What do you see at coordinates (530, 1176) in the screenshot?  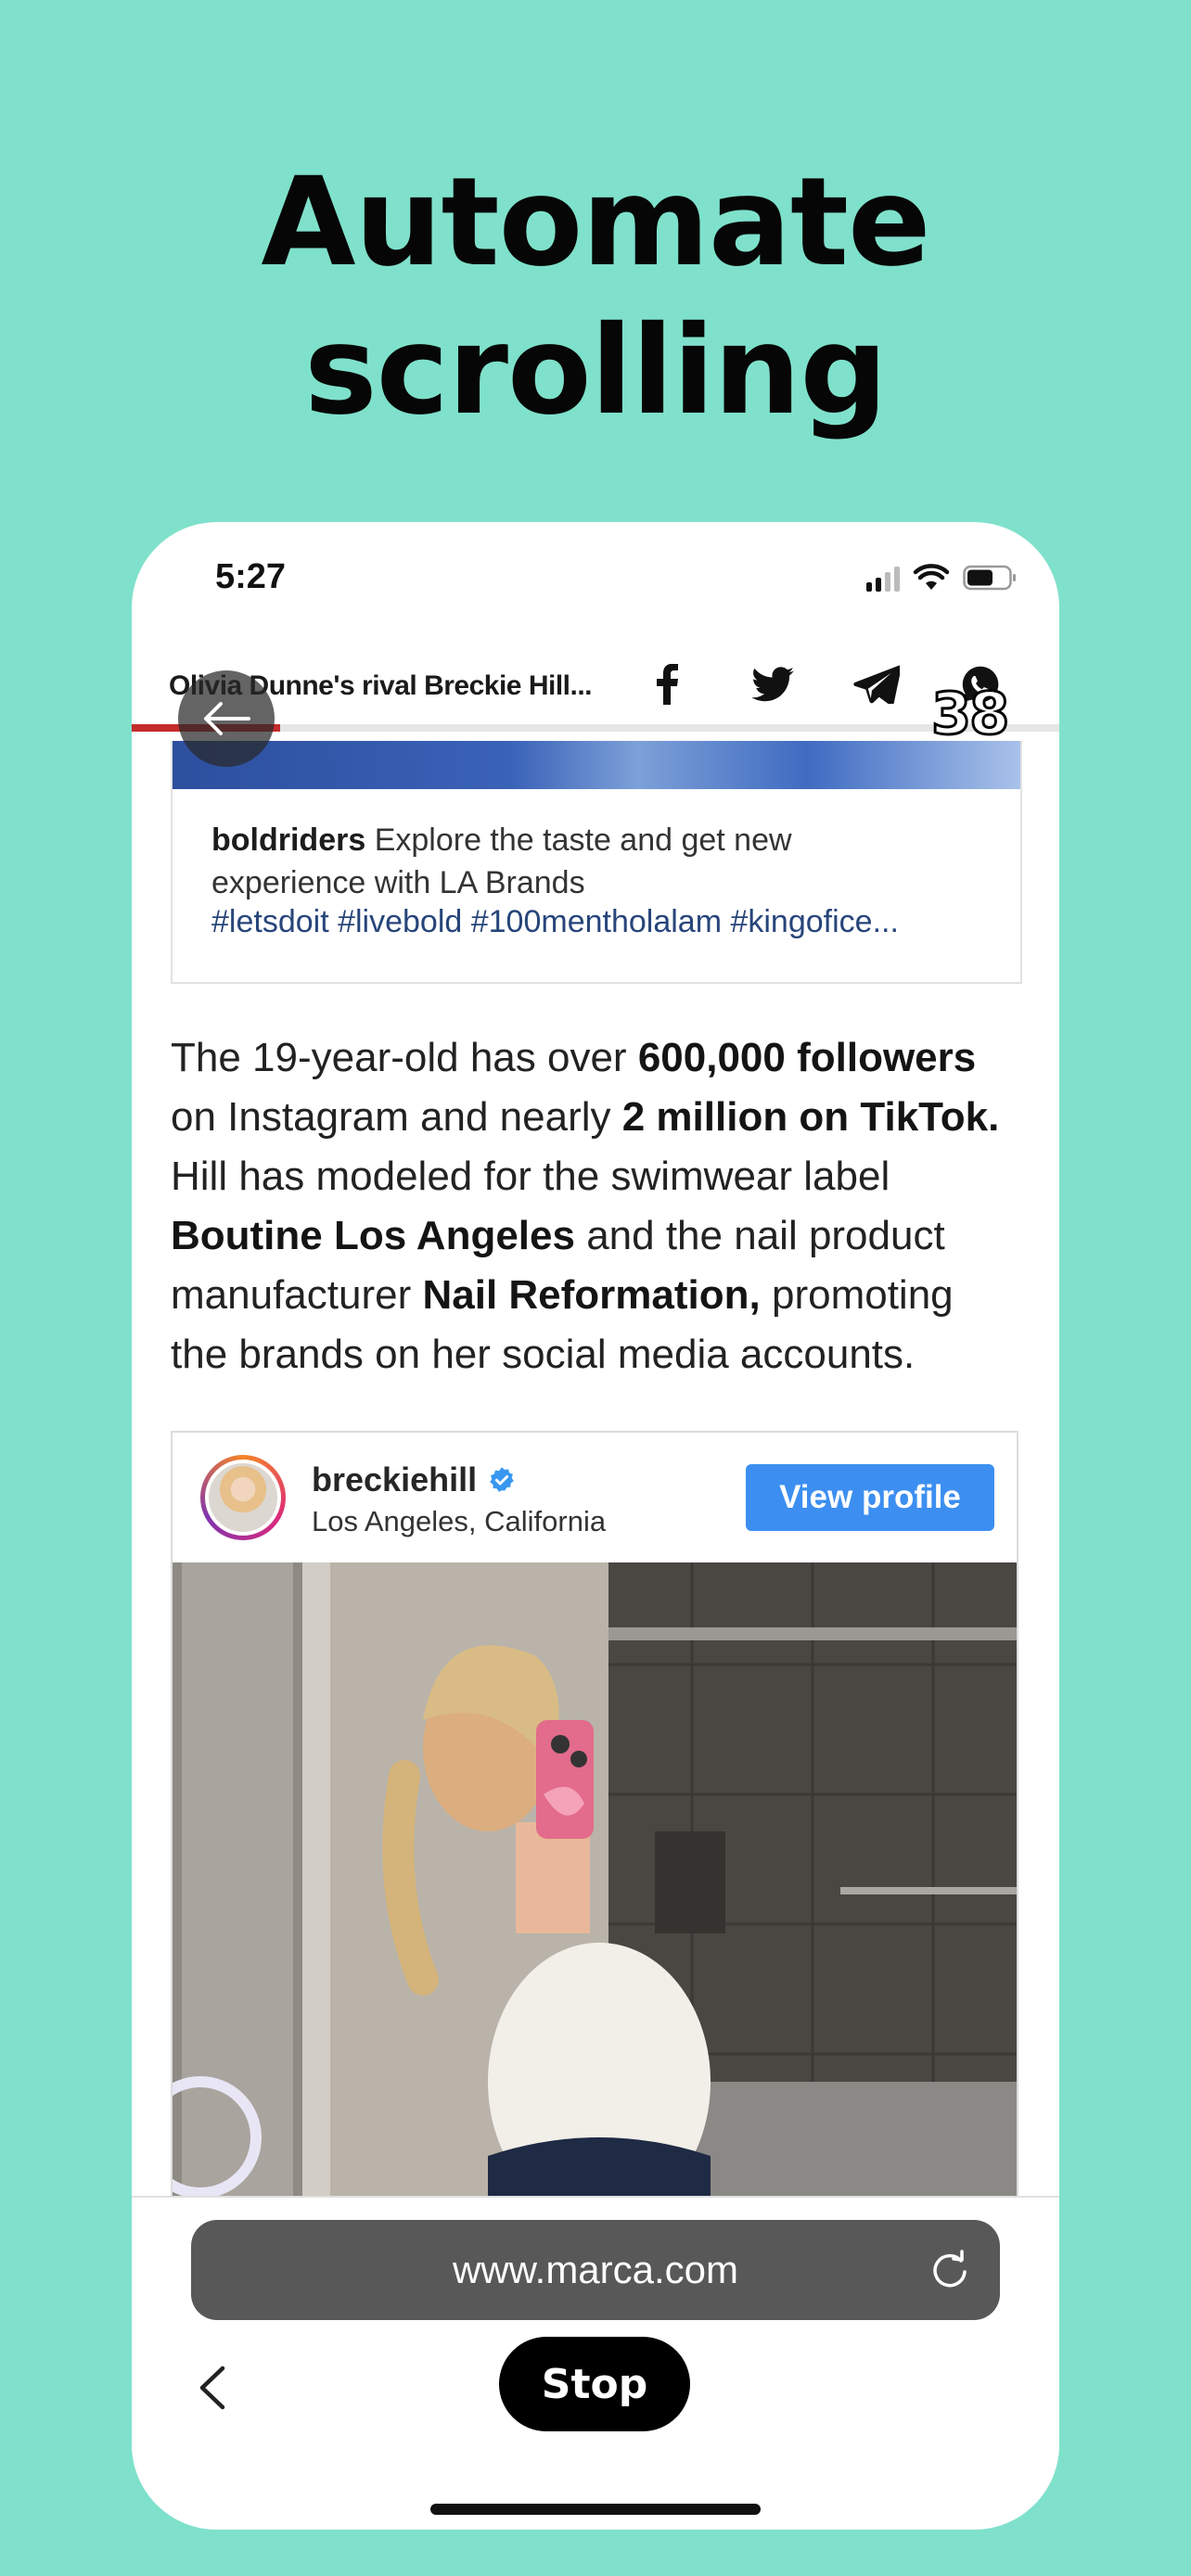 I see `paragraph-text: Hill has modeled for the swimwear label` at bounding box center [530, 1176].